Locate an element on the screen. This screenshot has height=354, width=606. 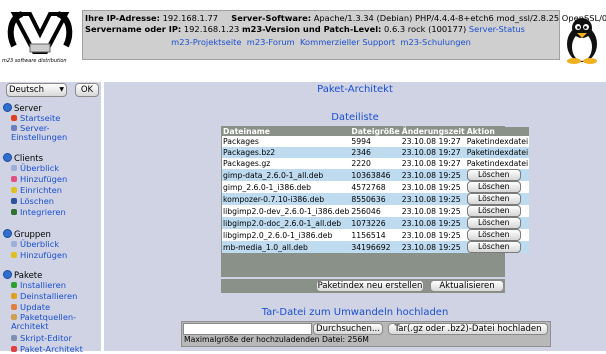
sidebar-item-label: Überblick is located at coordinates (40, 244).